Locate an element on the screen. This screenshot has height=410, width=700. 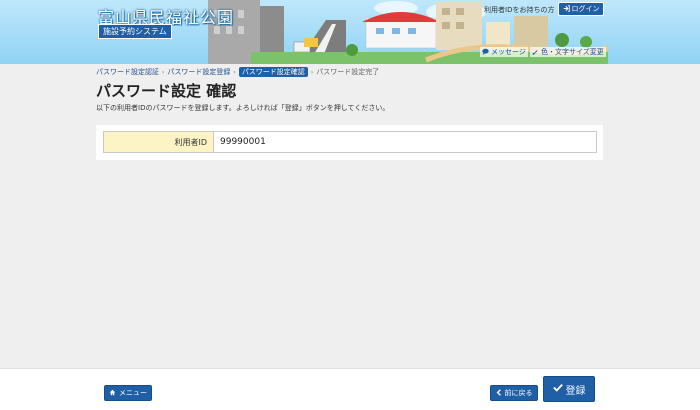
user-id-value: 99990001 is located at coordinates (243, 142).